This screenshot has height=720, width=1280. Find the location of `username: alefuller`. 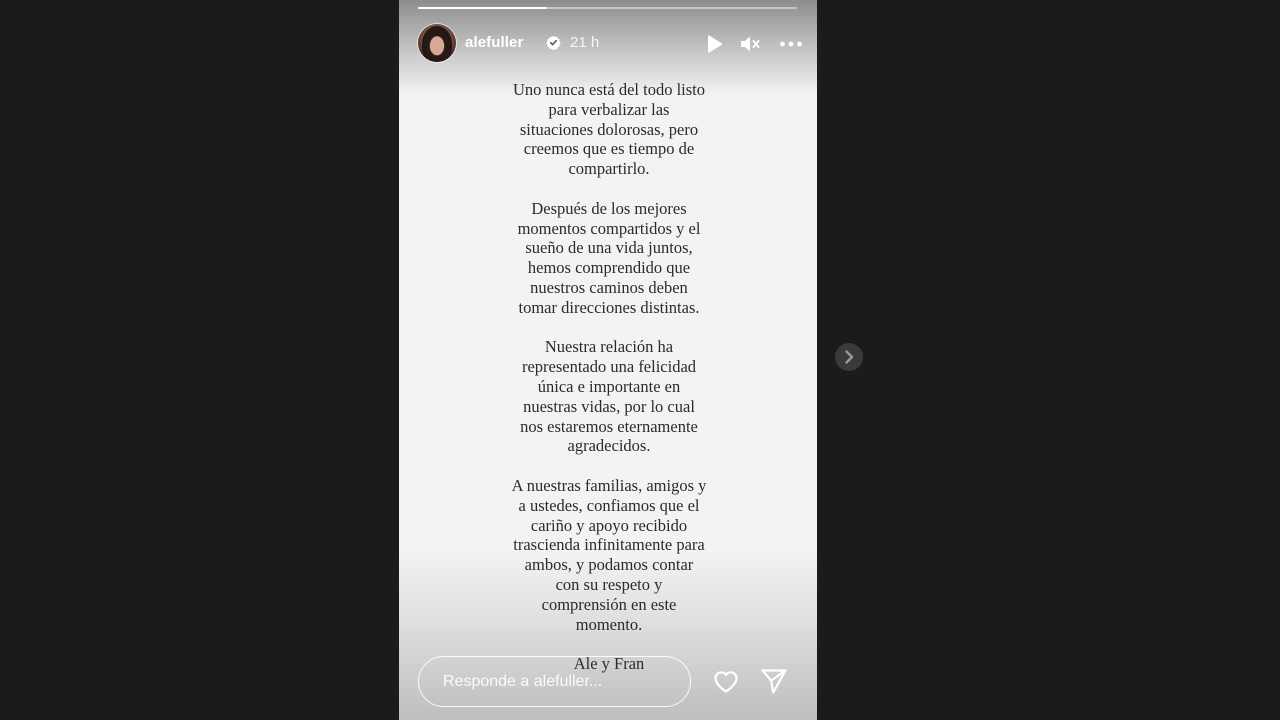

username: alefuller is located at coordinates (494, 42).